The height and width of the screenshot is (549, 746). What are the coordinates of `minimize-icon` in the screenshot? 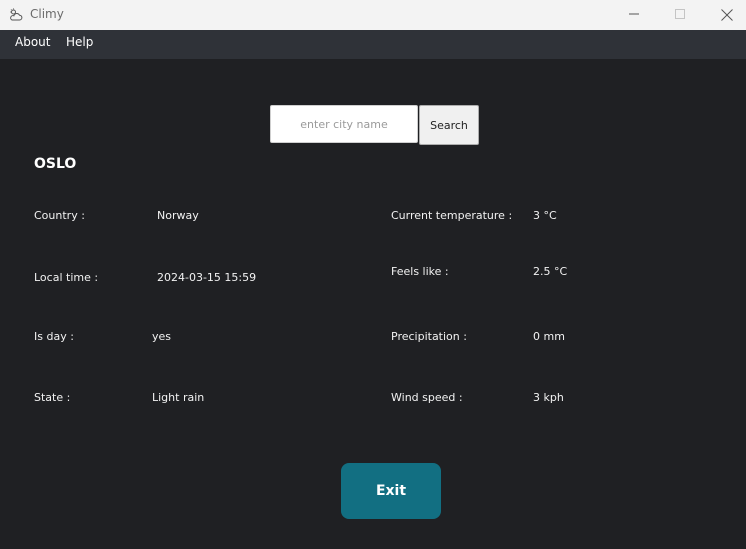 It's located at (634, 14).